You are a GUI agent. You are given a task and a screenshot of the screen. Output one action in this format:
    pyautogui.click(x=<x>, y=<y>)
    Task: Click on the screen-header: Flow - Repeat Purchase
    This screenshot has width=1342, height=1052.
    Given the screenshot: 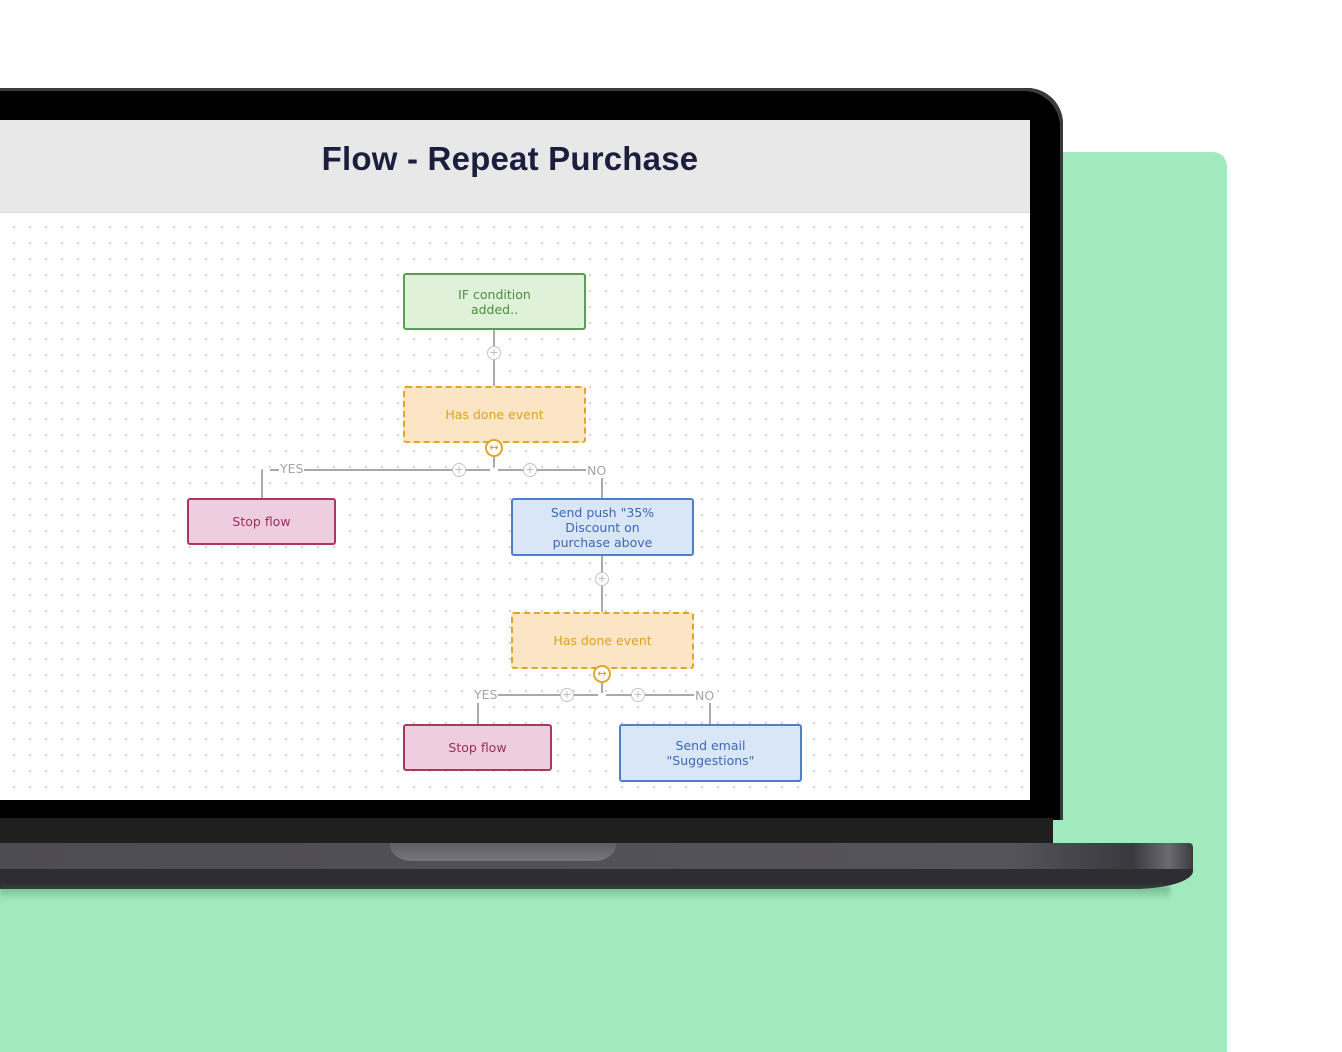 What is the action you would take?
    pyautogui.click(x=515, y=166)
    